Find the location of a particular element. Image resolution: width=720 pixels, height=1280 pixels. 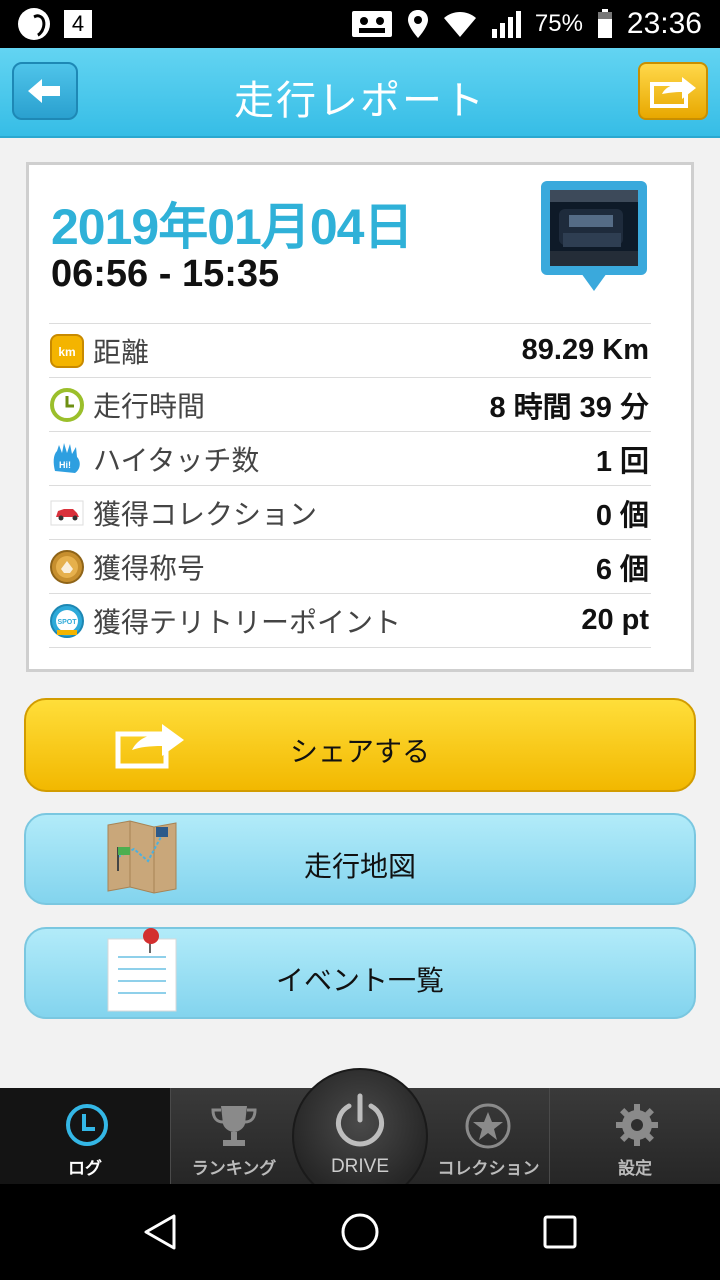

tab-collection: コレクション is located at coordinates (488, 1136).